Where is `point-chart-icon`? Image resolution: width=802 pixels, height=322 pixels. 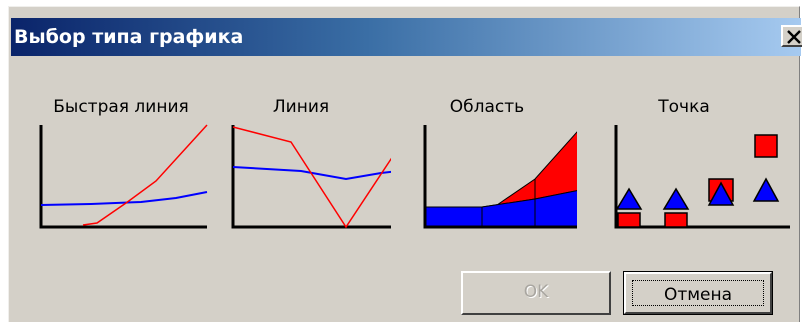 point-chart-icon is located at coordinates (702, 177).